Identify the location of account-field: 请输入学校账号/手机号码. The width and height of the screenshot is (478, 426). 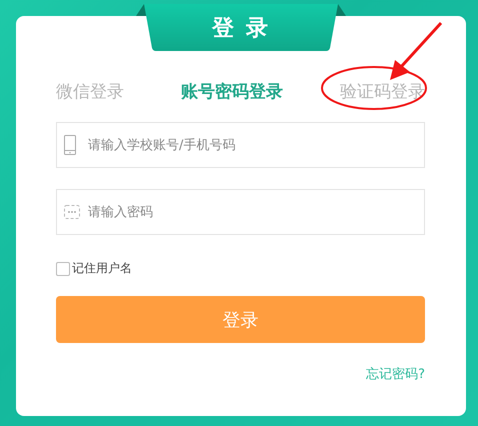
(240, 145).